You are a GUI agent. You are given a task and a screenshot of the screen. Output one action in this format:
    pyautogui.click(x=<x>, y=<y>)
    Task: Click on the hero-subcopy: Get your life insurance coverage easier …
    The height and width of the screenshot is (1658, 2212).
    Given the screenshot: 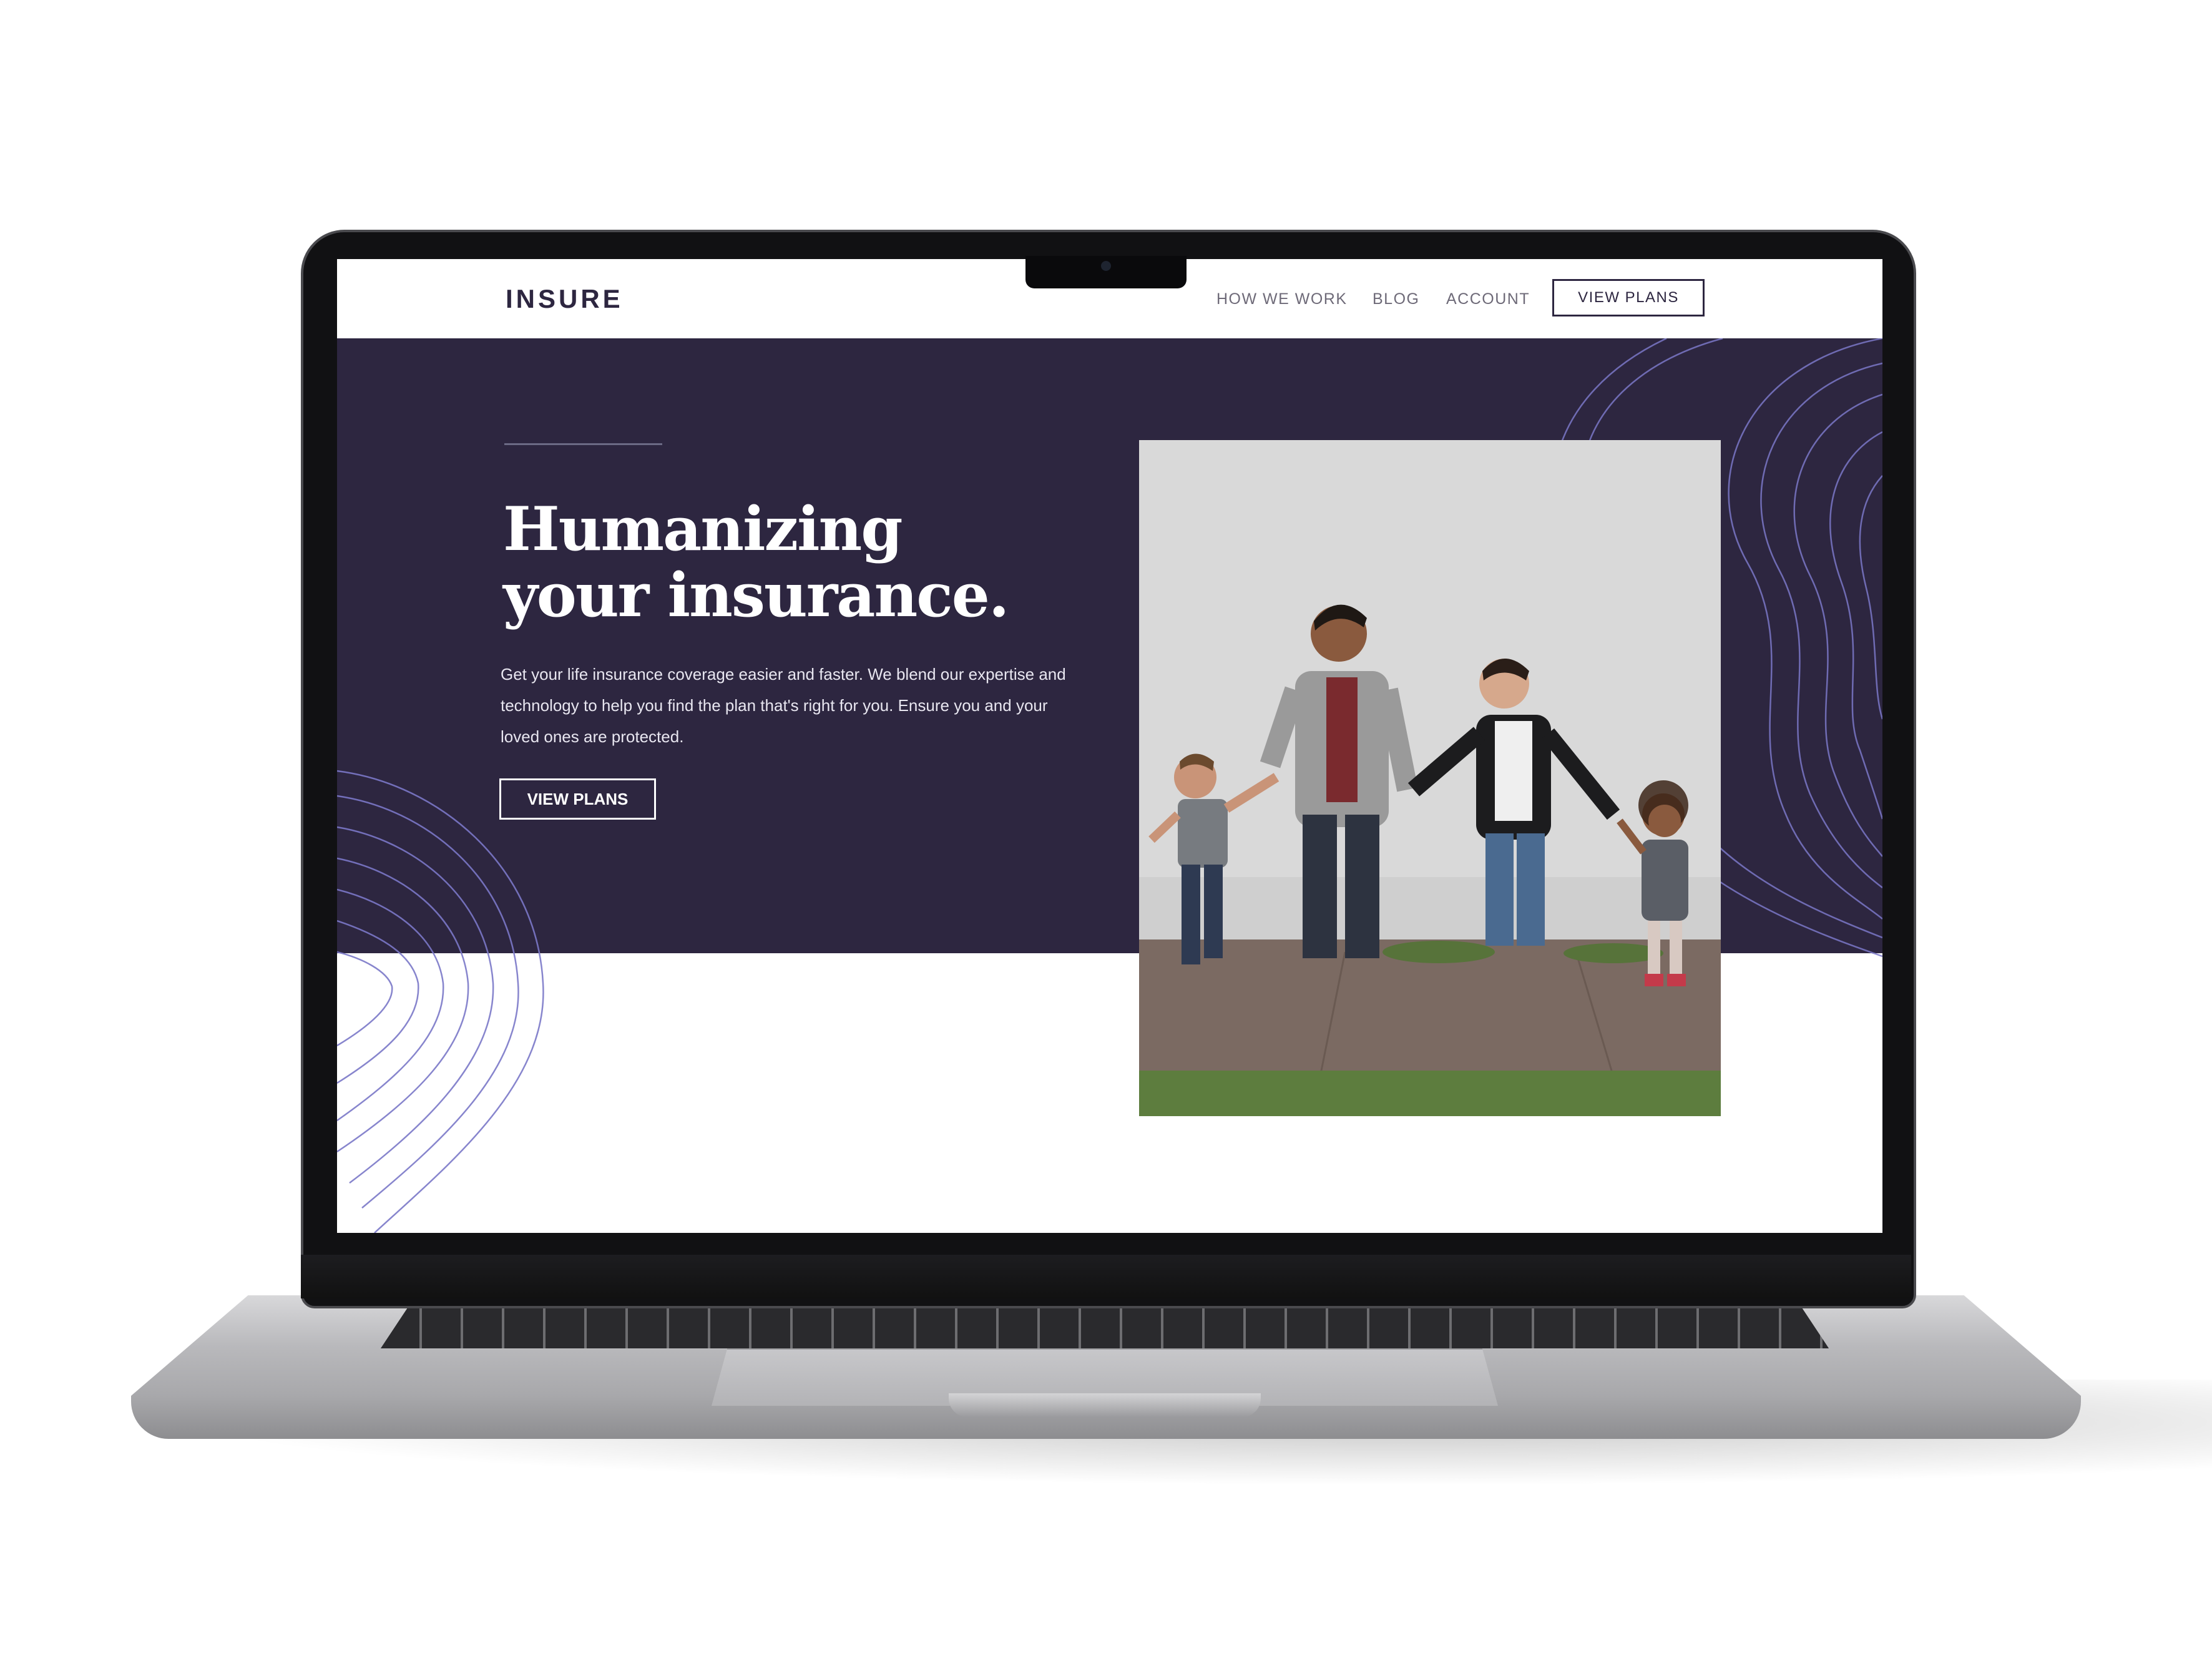 What is the action you would take?
    pyautogui.click(x=783, y=705)
    